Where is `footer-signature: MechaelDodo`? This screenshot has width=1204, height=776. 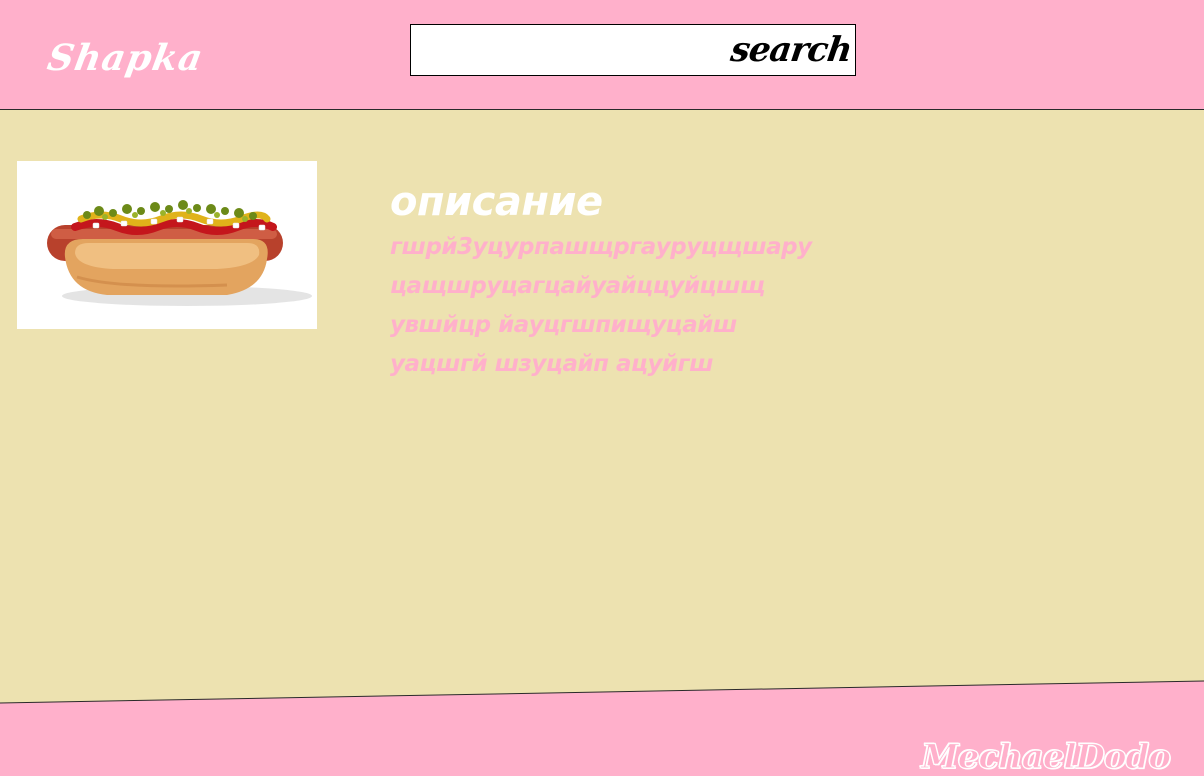 footer-signature: MechaelDodo is located at coordinates (1046, 756).